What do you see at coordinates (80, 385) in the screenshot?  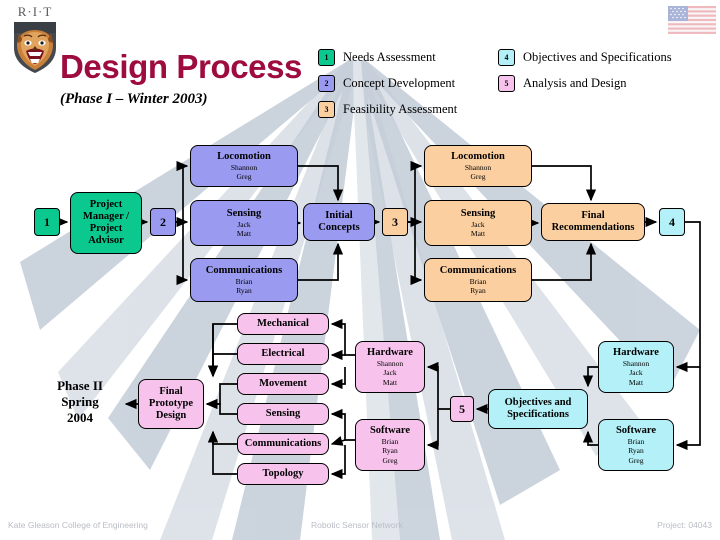 I see `label-line: Phase II` at bounding box center [80, 385].